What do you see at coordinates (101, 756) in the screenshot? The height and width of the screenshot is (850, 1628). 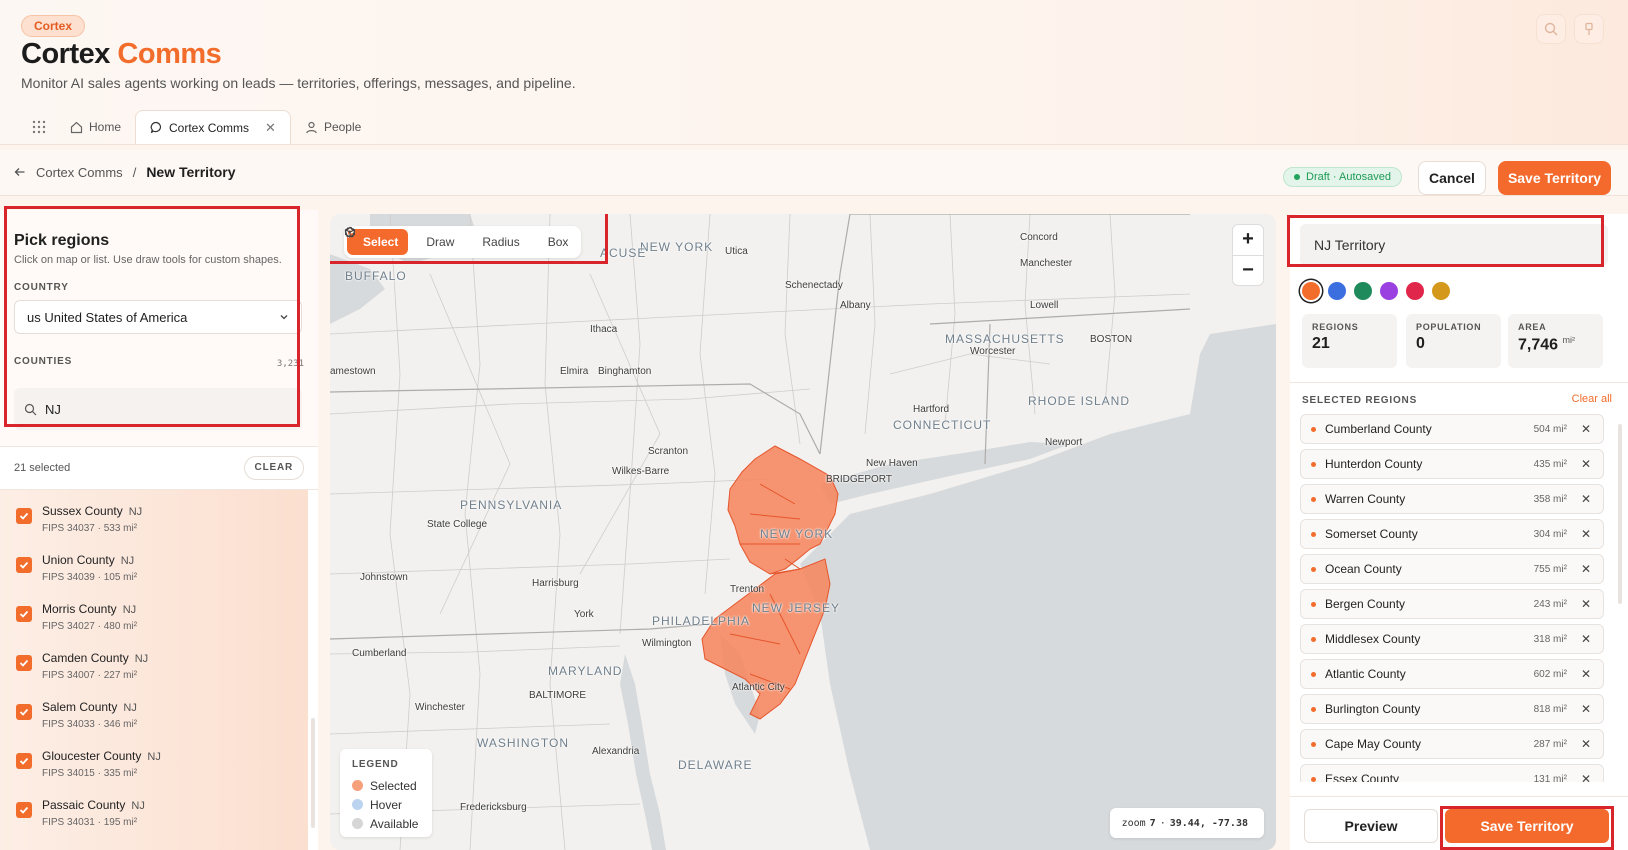 I see `county-title-row: Gloucester County NJ` at bounding box center [101, 756].